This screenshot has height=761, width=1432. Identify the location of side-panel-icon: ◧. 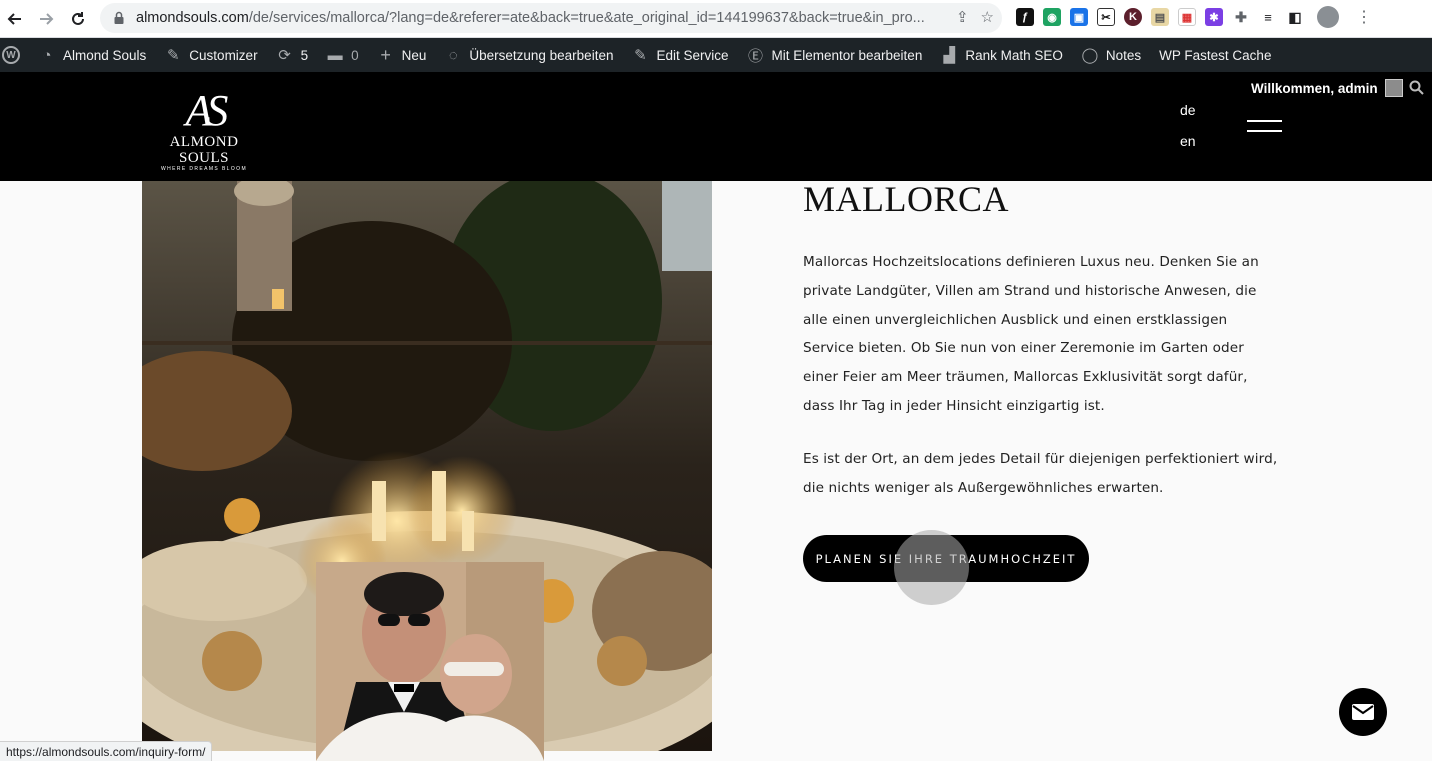
(1295, 17).